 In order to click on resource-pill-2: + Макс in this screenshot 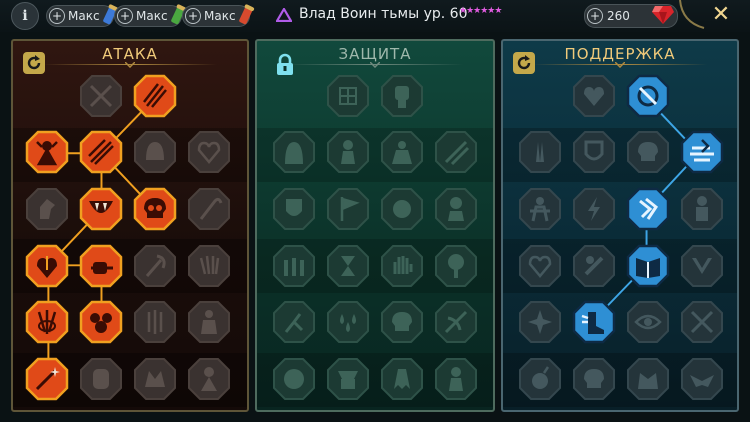, I will do `click(150, 15)`.